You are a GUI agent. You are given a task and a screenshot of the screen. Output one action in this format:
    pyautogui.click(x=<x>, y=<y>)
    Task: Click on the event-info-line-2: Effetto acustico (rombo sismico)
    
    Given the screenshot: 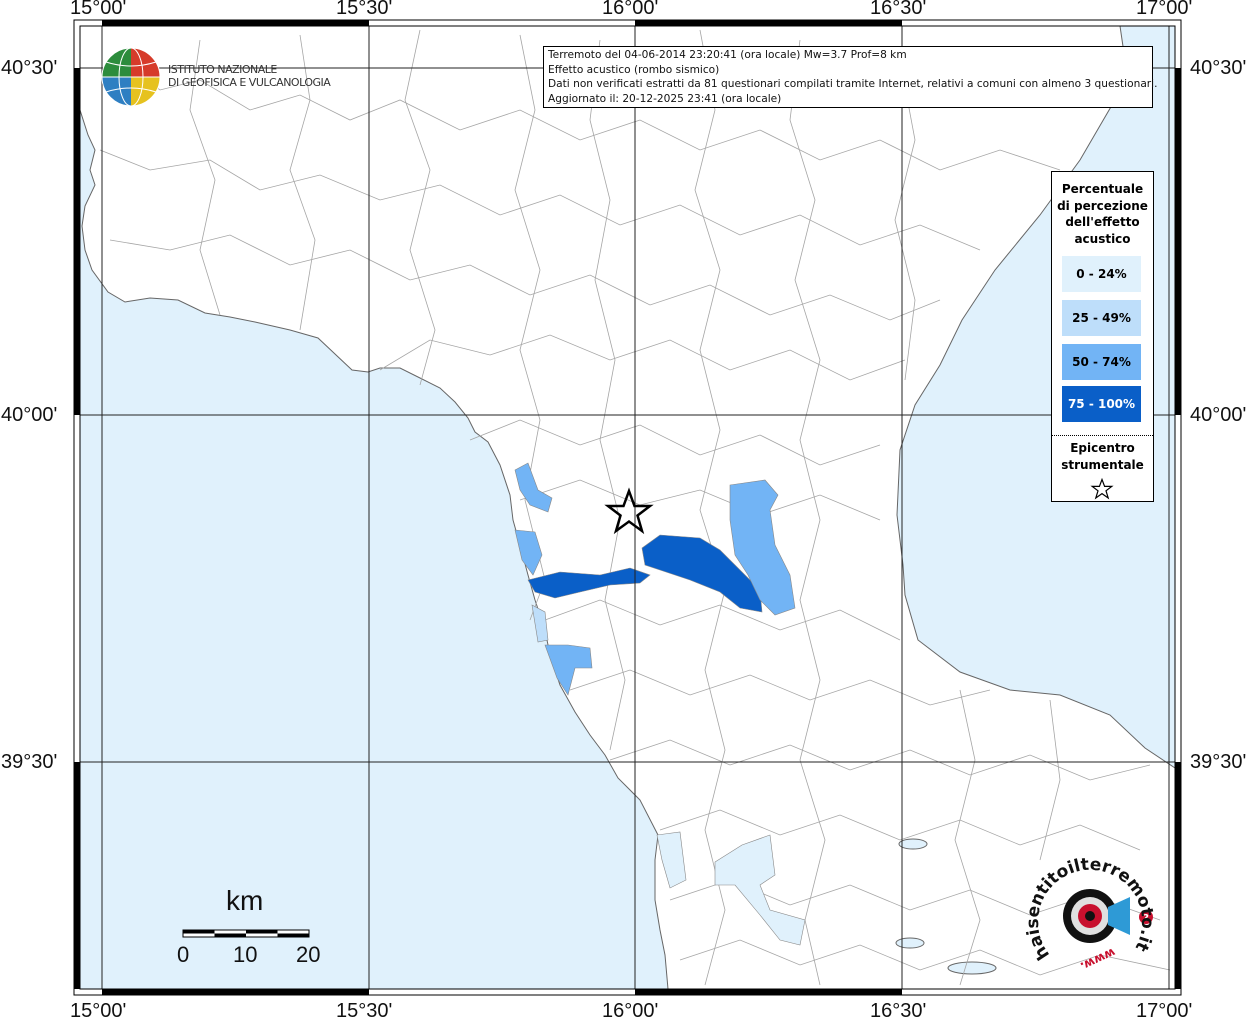 What is the action you would take?
    pyautogui.click(x=634, y=69)
    